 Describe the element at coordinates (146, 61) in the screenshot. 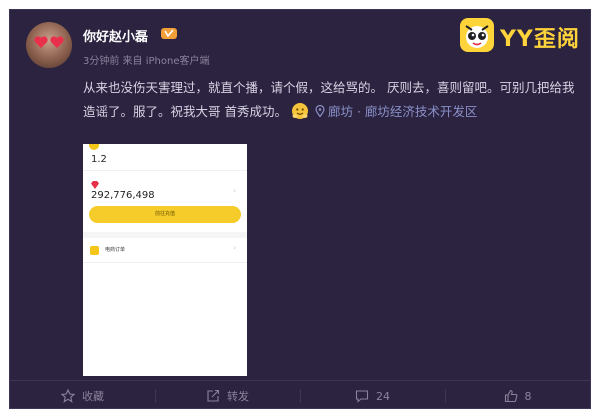

I see `post-meta: 3分钟前 来自 iPhone客户端` at that location.